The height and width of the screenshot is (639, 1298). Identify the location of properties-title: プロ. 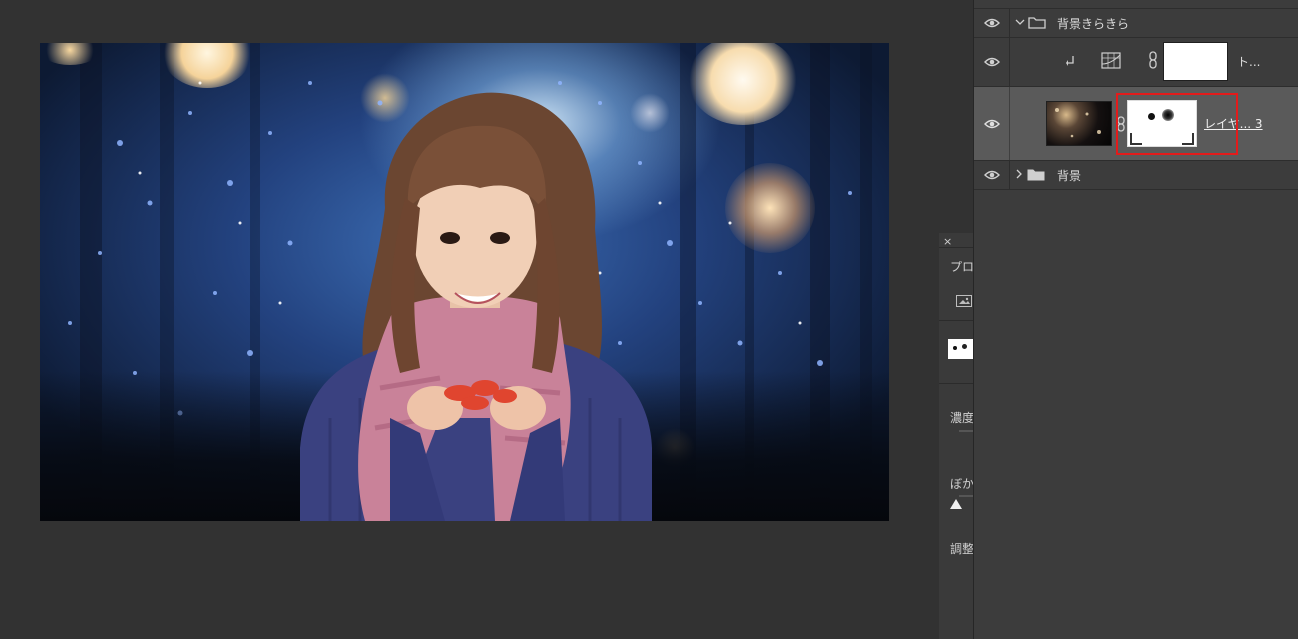
(962, 267).